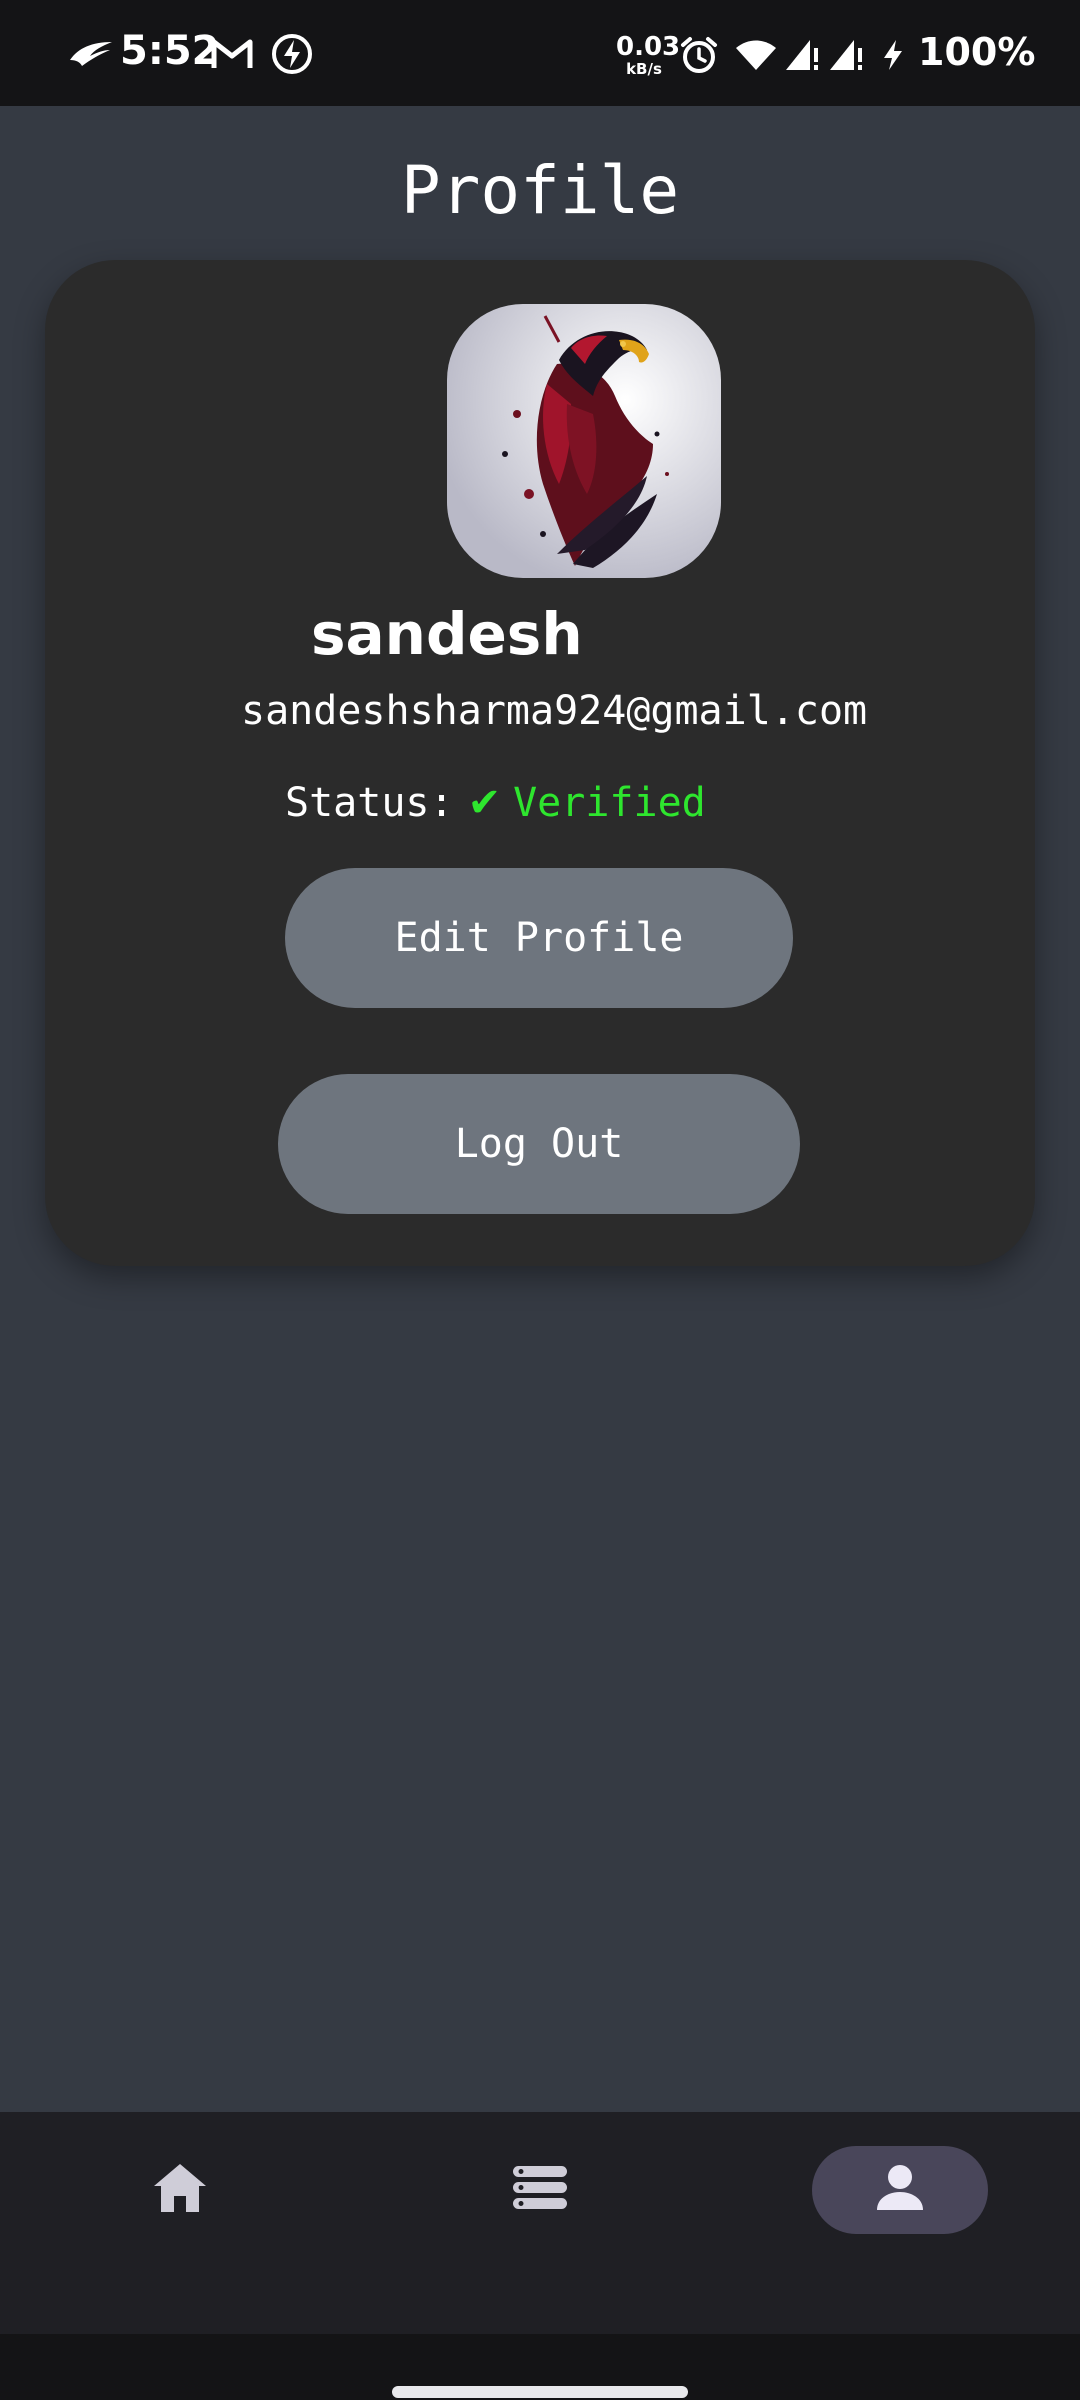 The image size is (1080, 2400). Describe the element at coordinates (609, 803) in the screenshot. I see `status-value: Verified` at that location.